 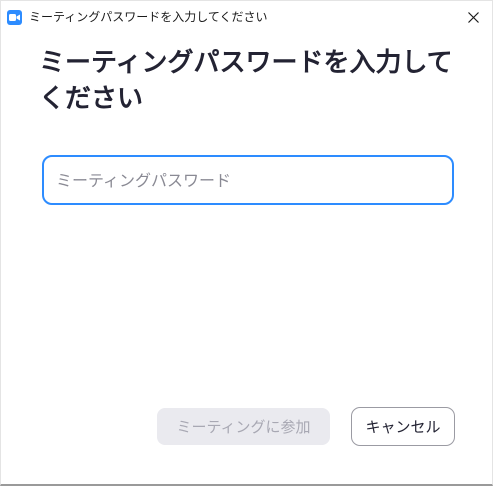 What do you see at coordinates (403, 426) in the screenshot?
I see `cancel-button: キャンセル` at bounding box center [403, 426].